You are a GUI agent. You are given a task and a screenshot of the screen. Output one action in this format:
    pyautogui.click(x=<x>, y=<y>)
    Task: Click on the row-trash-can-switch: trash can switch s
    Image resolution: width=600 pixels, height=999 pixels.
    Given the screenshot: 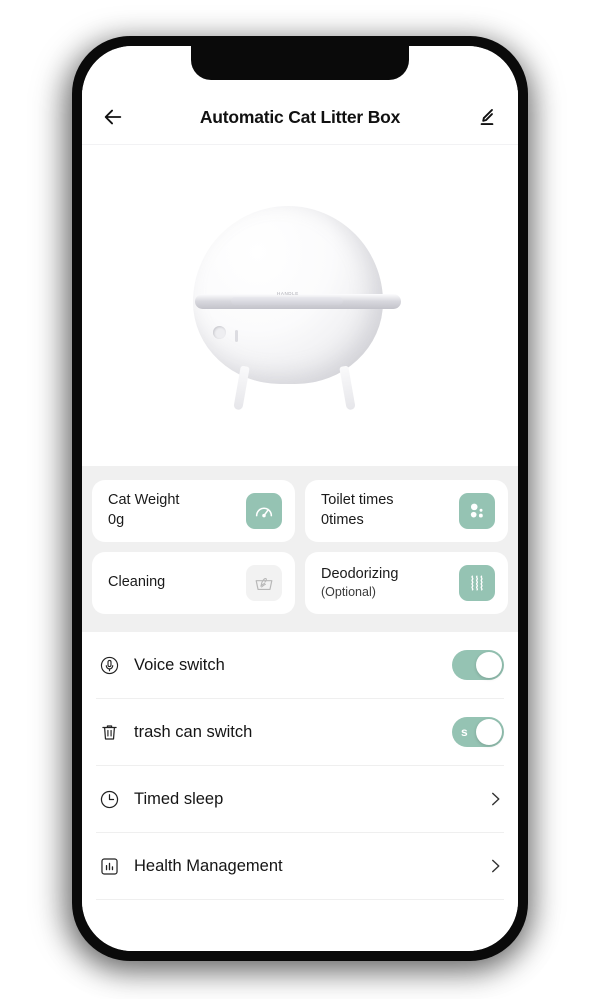 What is the action you would take?
    pyautogui.click(x=300, y=732)
    